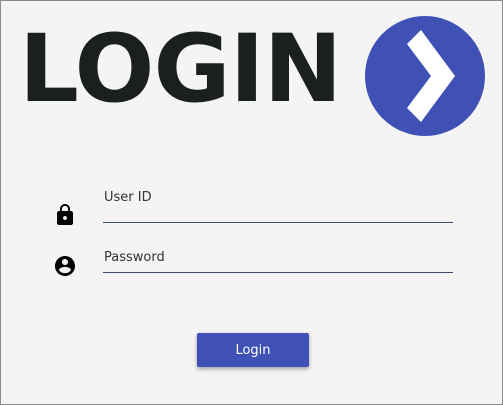 This screenshot has height=405, width=503. Describe the element at coordinates (425, 76) in the screenshot. I see `logo-badge` at that location.